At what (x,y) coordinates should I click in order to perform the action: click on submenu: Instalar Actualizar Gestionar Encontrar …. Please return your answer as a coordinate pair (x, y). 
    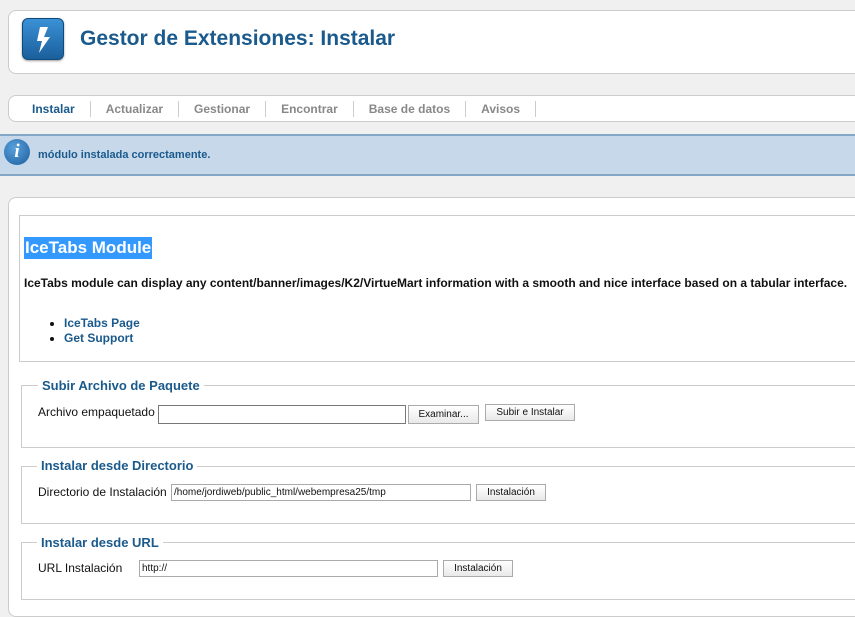
    Looking at the image, I should click on (431, 108).